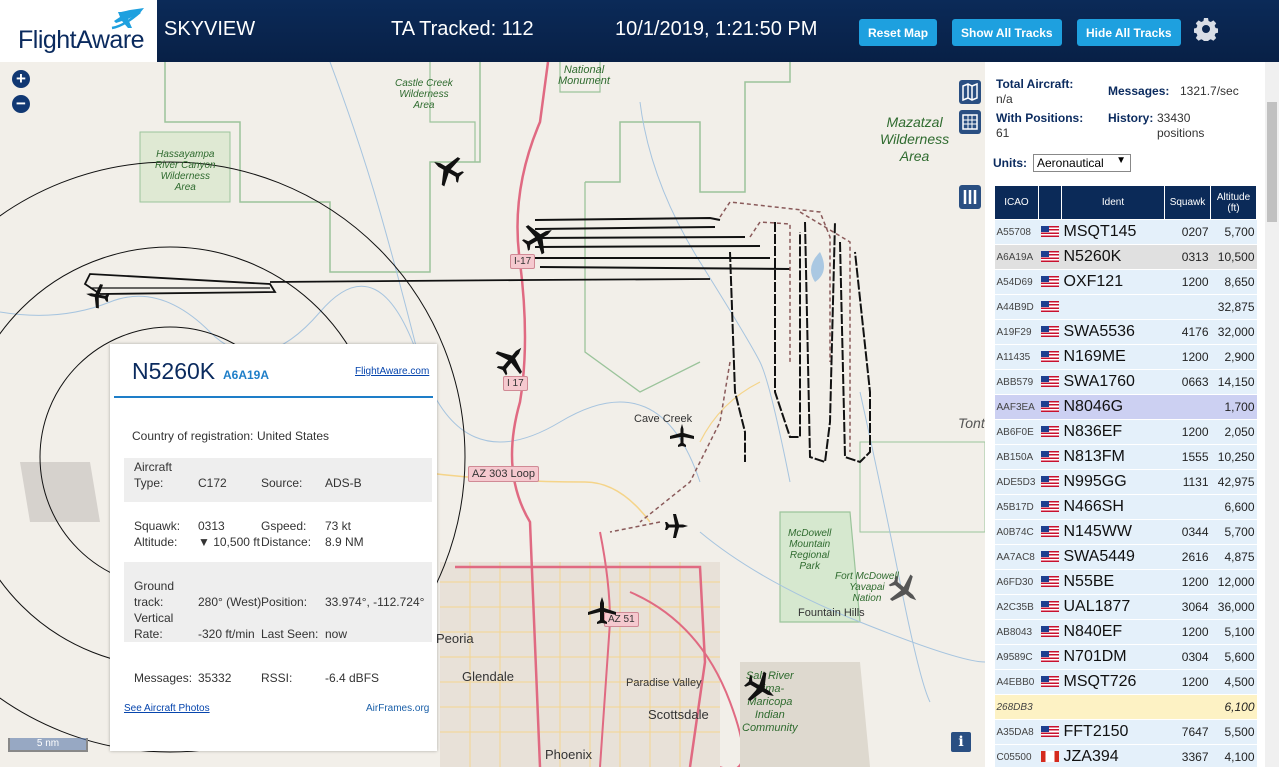  I want to click on icao-cell: AB150A, so click(1016, 457).